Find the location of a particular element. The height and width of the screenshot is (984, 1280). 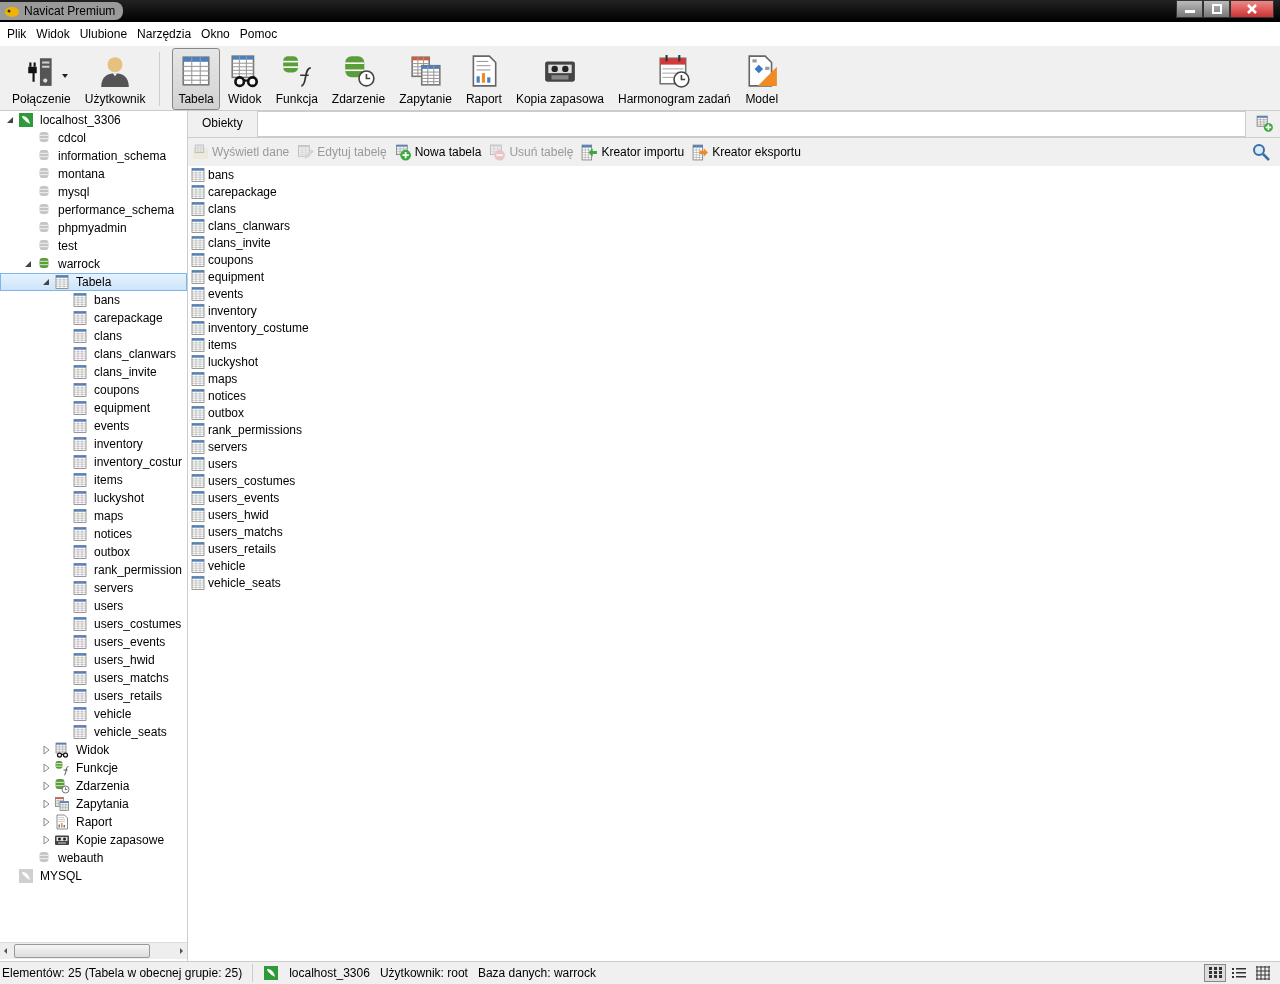

tree-item: vehicle_seats is located at coordinates (93, 732).